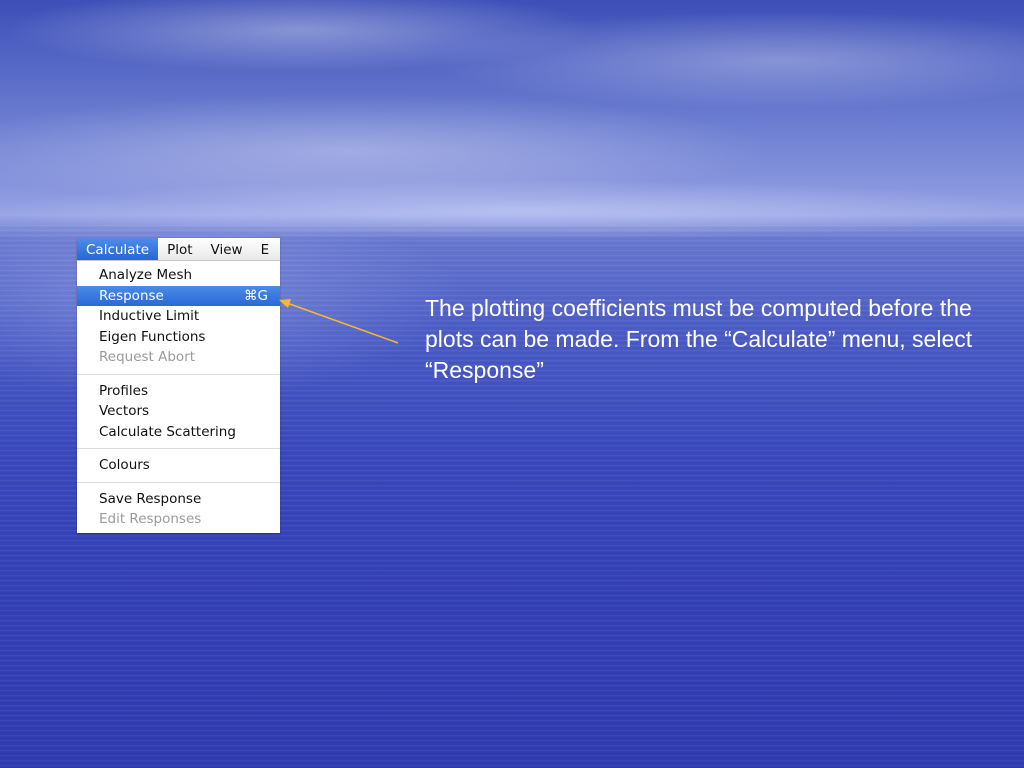 This screenshot has width=1024, height=768. I want to click on menubar: Calculate Plot View E, so click(178, 249).